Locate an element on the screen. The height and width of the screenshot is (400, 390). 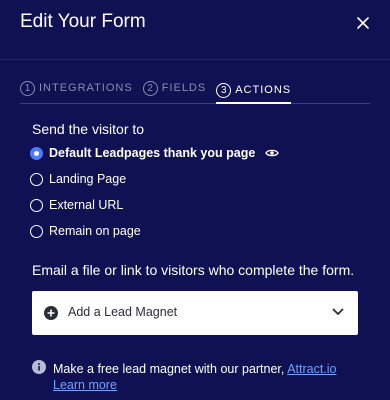
radio-default-thank-you: Default Leadpages thank you page is located at coordinates (155, 153).